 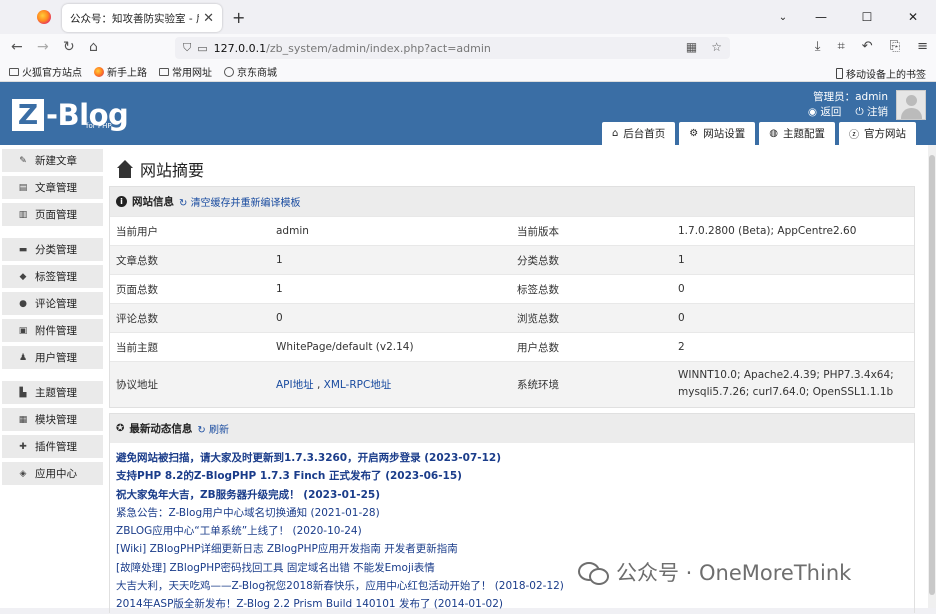 I want to click on refresh-label: 刷新, so click(x=218, y=430).